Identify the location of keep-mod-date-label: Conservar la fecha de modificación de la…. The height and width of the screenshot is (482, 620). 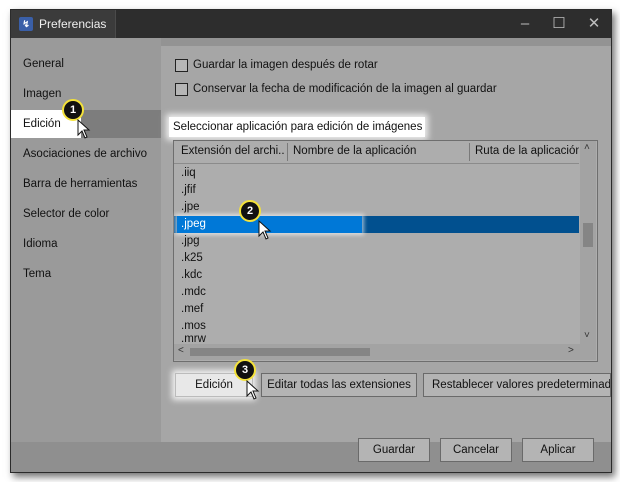
(345, 89).